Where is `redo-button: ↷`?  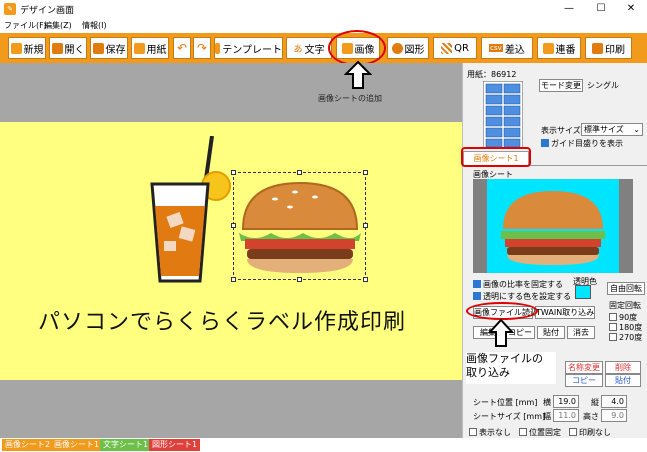 redo-button: ↷ is located at coordinates (202, 48).